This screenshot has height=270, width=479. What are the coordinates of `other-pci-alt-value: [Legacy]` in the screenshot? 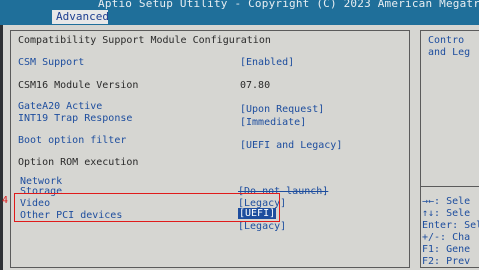 It's located at (262, 226).